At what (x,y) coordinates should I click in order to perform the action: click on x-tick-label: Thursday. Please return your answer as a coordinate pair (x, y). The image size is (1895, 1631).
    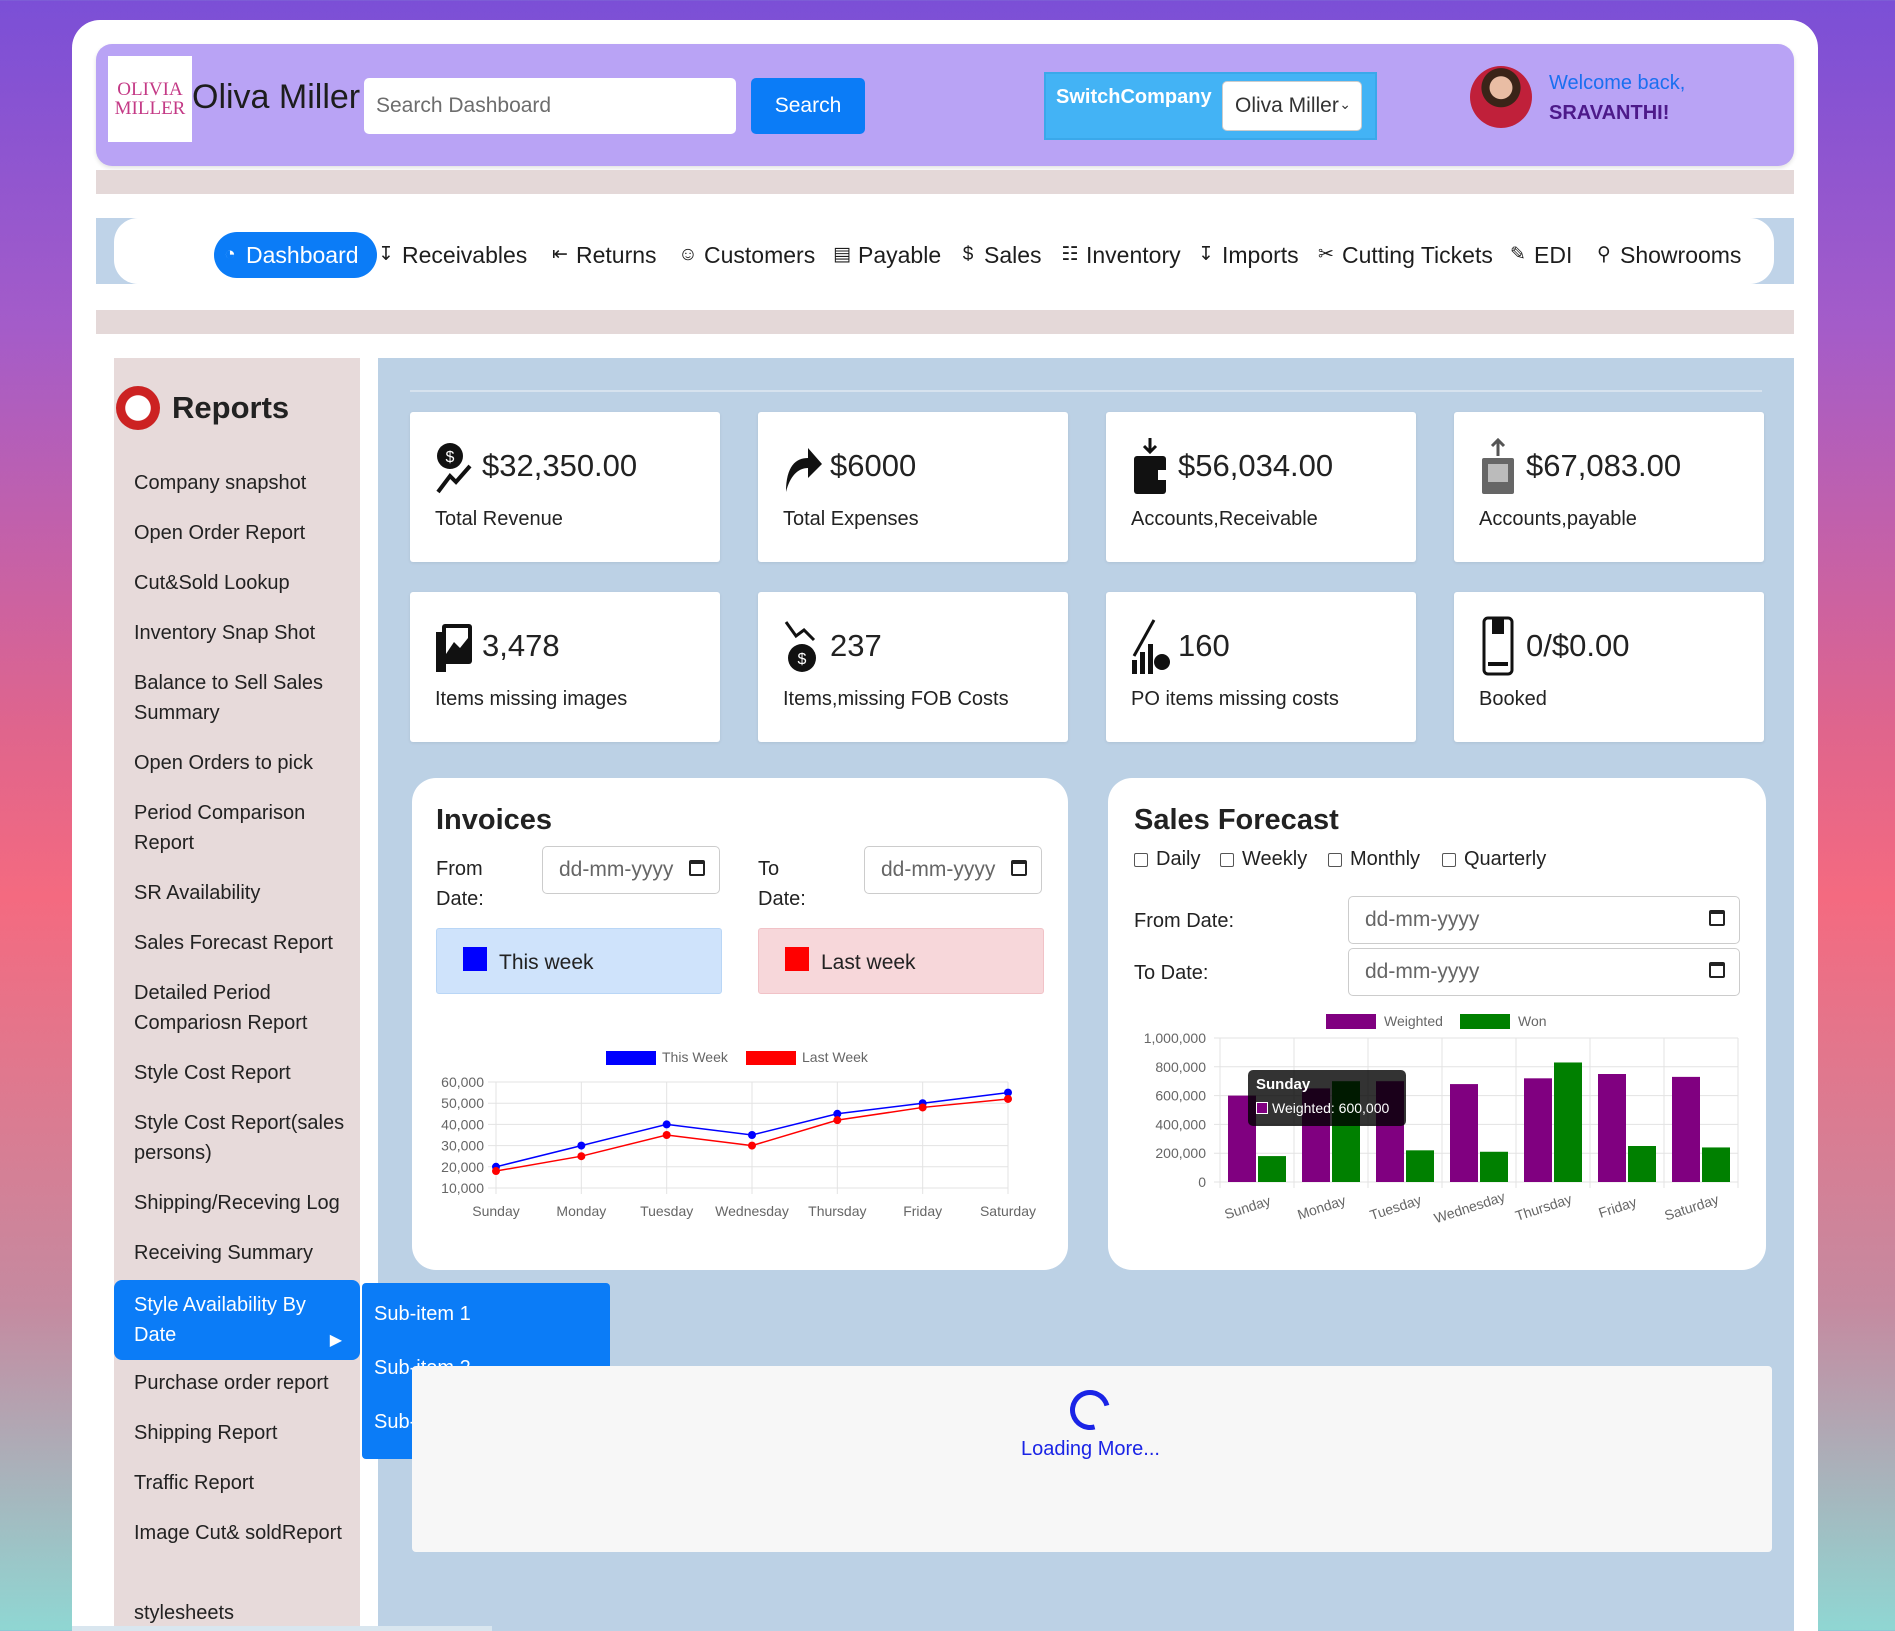
    Looking at the image, I should click on (837, 1211).